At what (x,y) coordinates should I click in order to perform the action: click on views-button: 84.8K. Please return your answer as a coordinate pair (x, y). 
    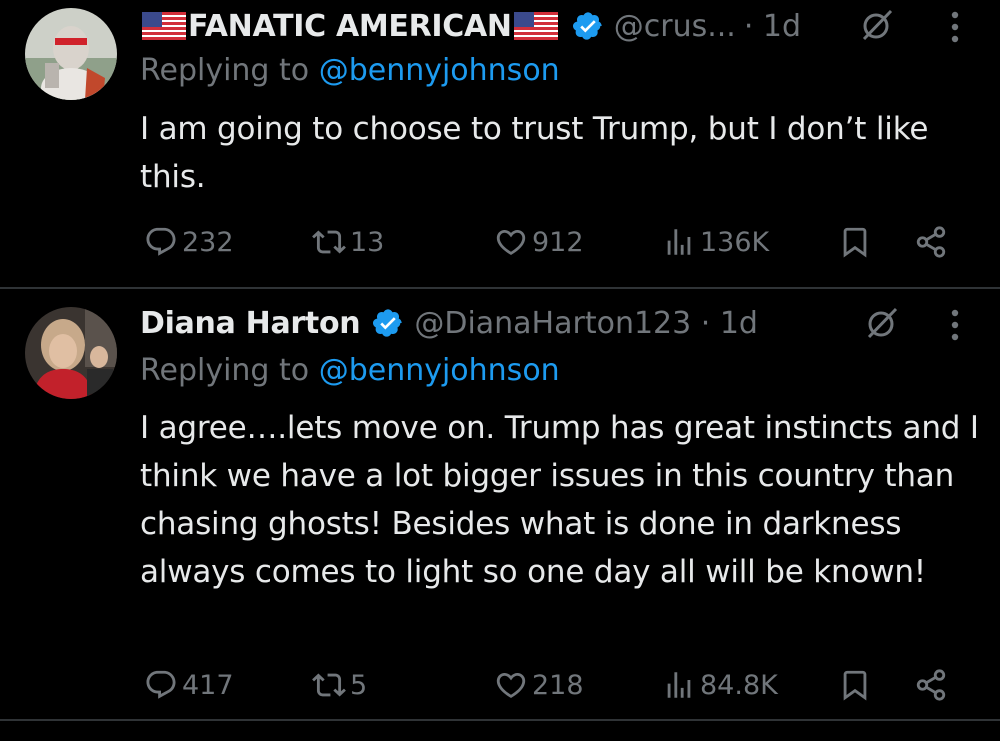
    Looking at the image, I should click on (720, 685).